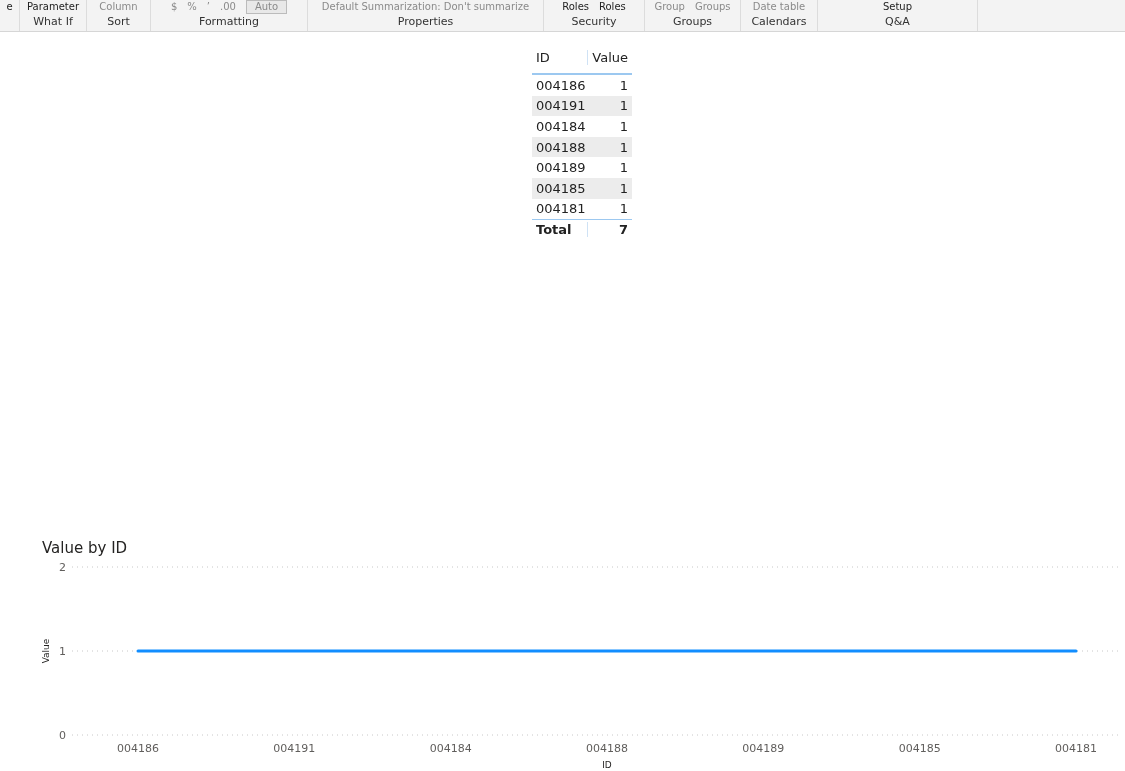 The width and height of the screenshot is (1125, 771). Describe the element at coordinates (692, 22) in the screenshot. I see `group-label: Groups` at that location.